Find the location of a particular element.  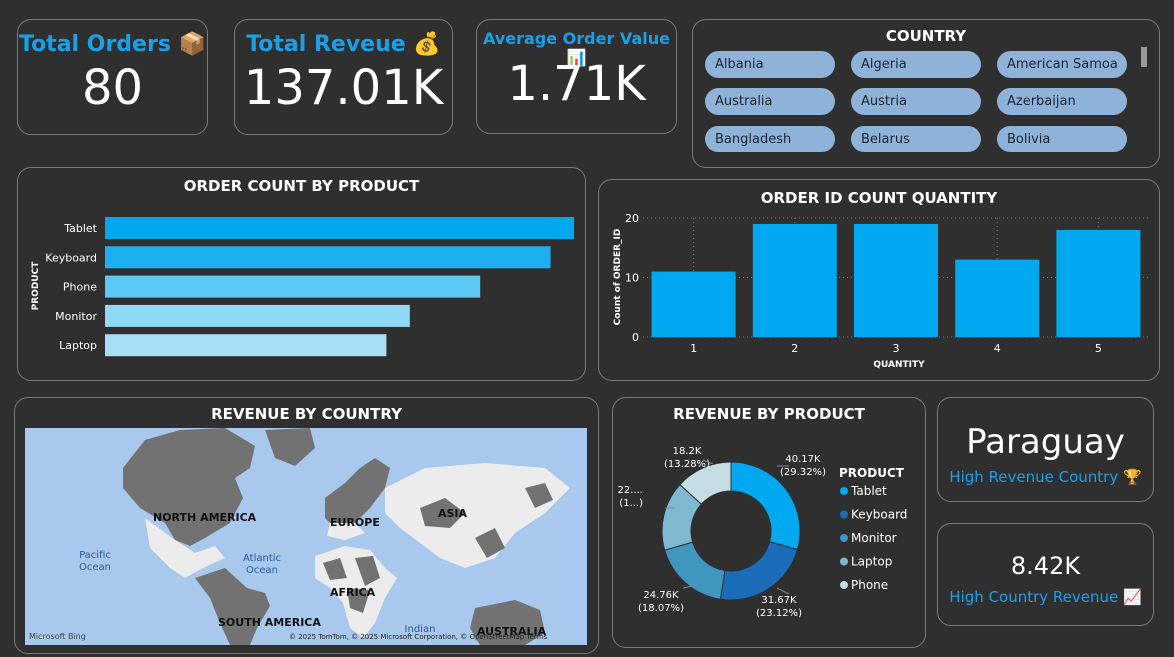

legend-item: Tablet is located at coordinates (868, 491).